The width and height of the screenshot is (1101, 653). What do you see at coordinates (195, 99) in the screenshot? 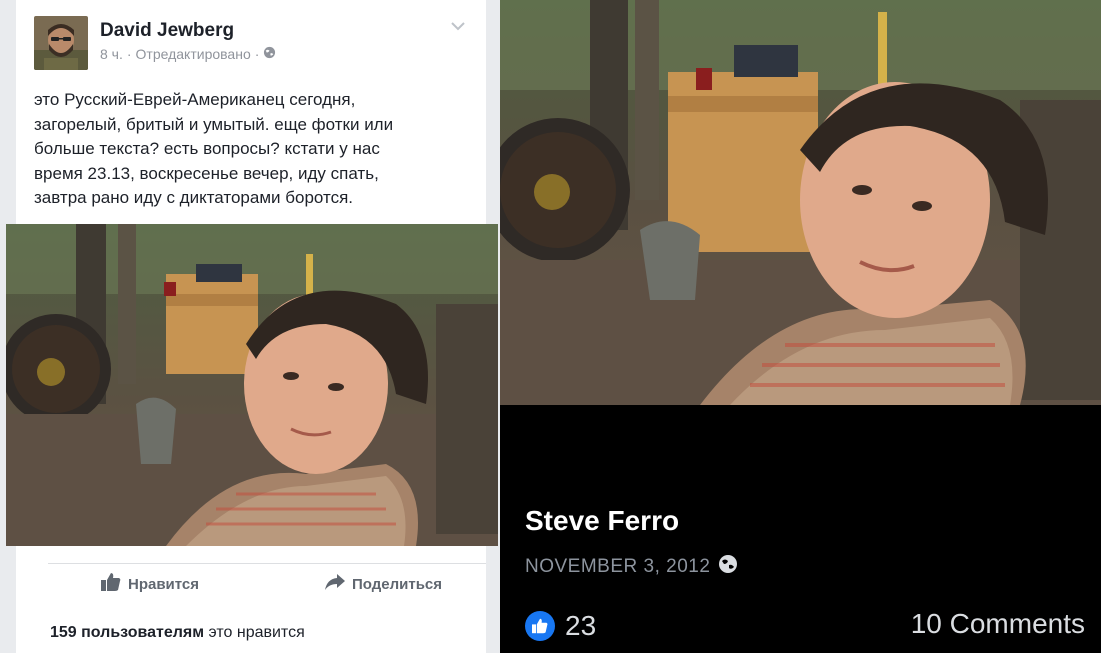
I see `post-text-line: это Русский-Еврей-Американец сегодня,` at bounding box center [195, 99].